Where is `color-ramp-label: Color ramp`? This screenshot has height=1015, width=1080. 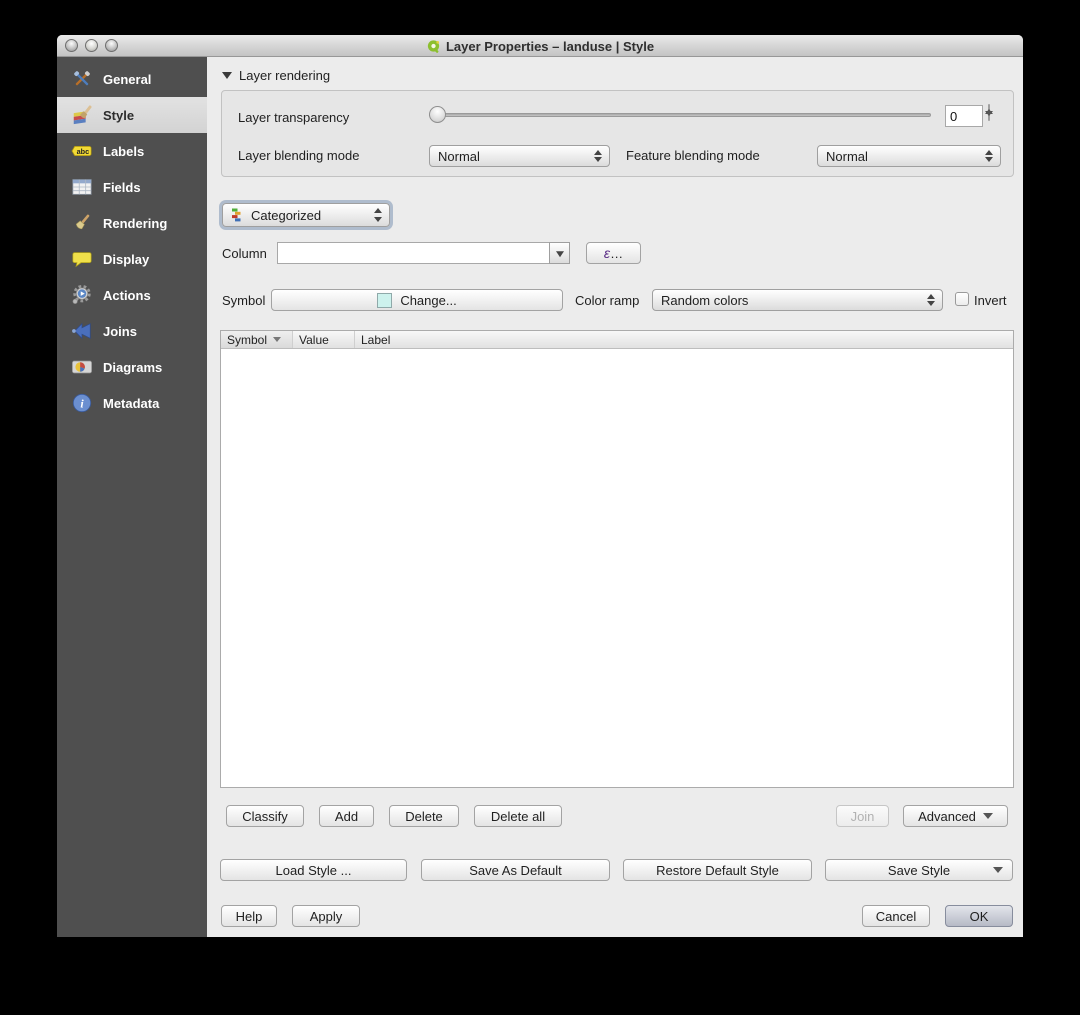 color-ramp-label: Color ramp is located at coordinates (607, 300).